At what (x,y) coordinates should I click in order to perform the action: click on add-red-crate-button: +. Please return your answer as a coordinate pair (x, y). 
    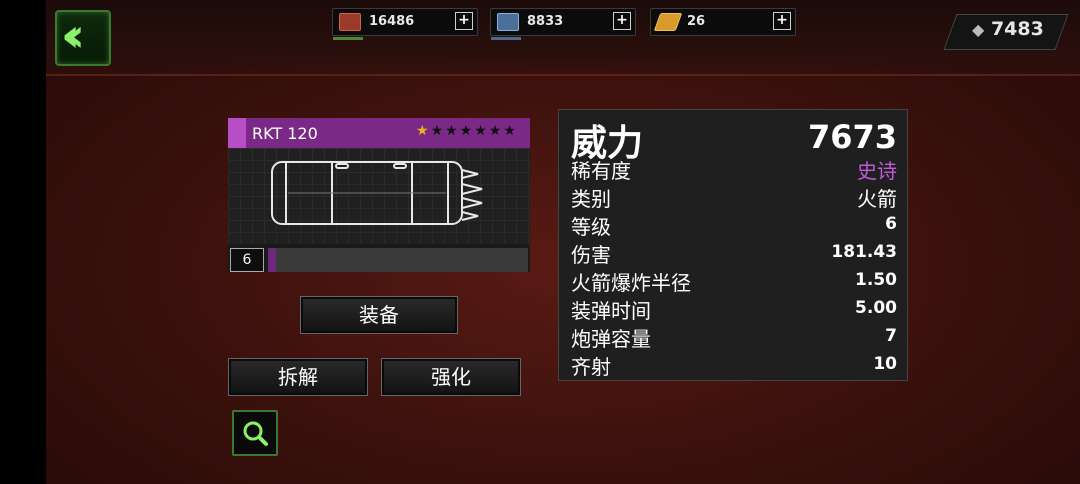
    Looking at the image, I should click on (464, 21).